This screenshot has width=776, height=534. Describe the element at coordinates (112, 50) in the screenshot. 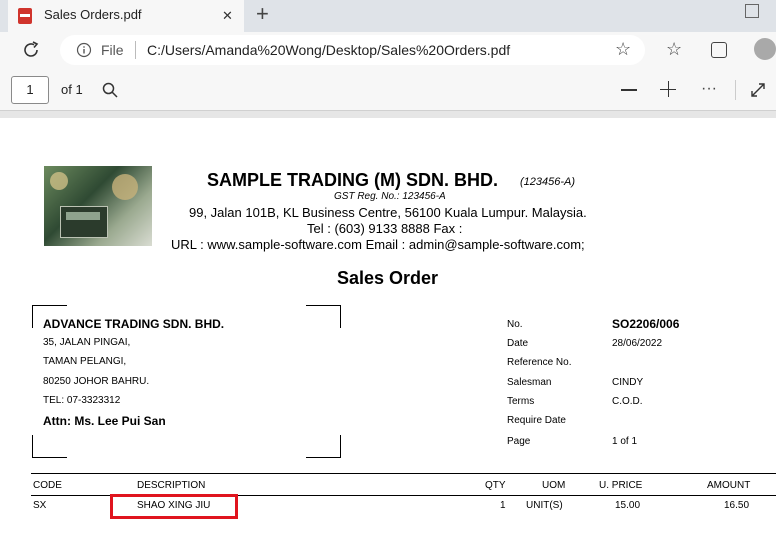

I see `url-scheme: File` at that location.